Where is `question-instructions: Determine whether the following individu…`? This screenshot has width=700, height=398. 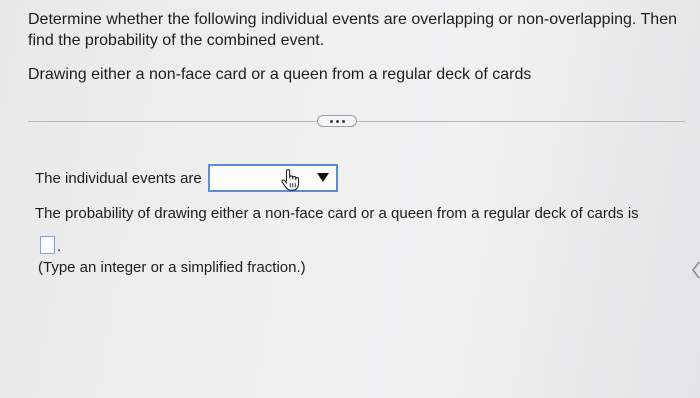
question-instructions: Determine whether the following individu… is located at coordinates (352, 30).